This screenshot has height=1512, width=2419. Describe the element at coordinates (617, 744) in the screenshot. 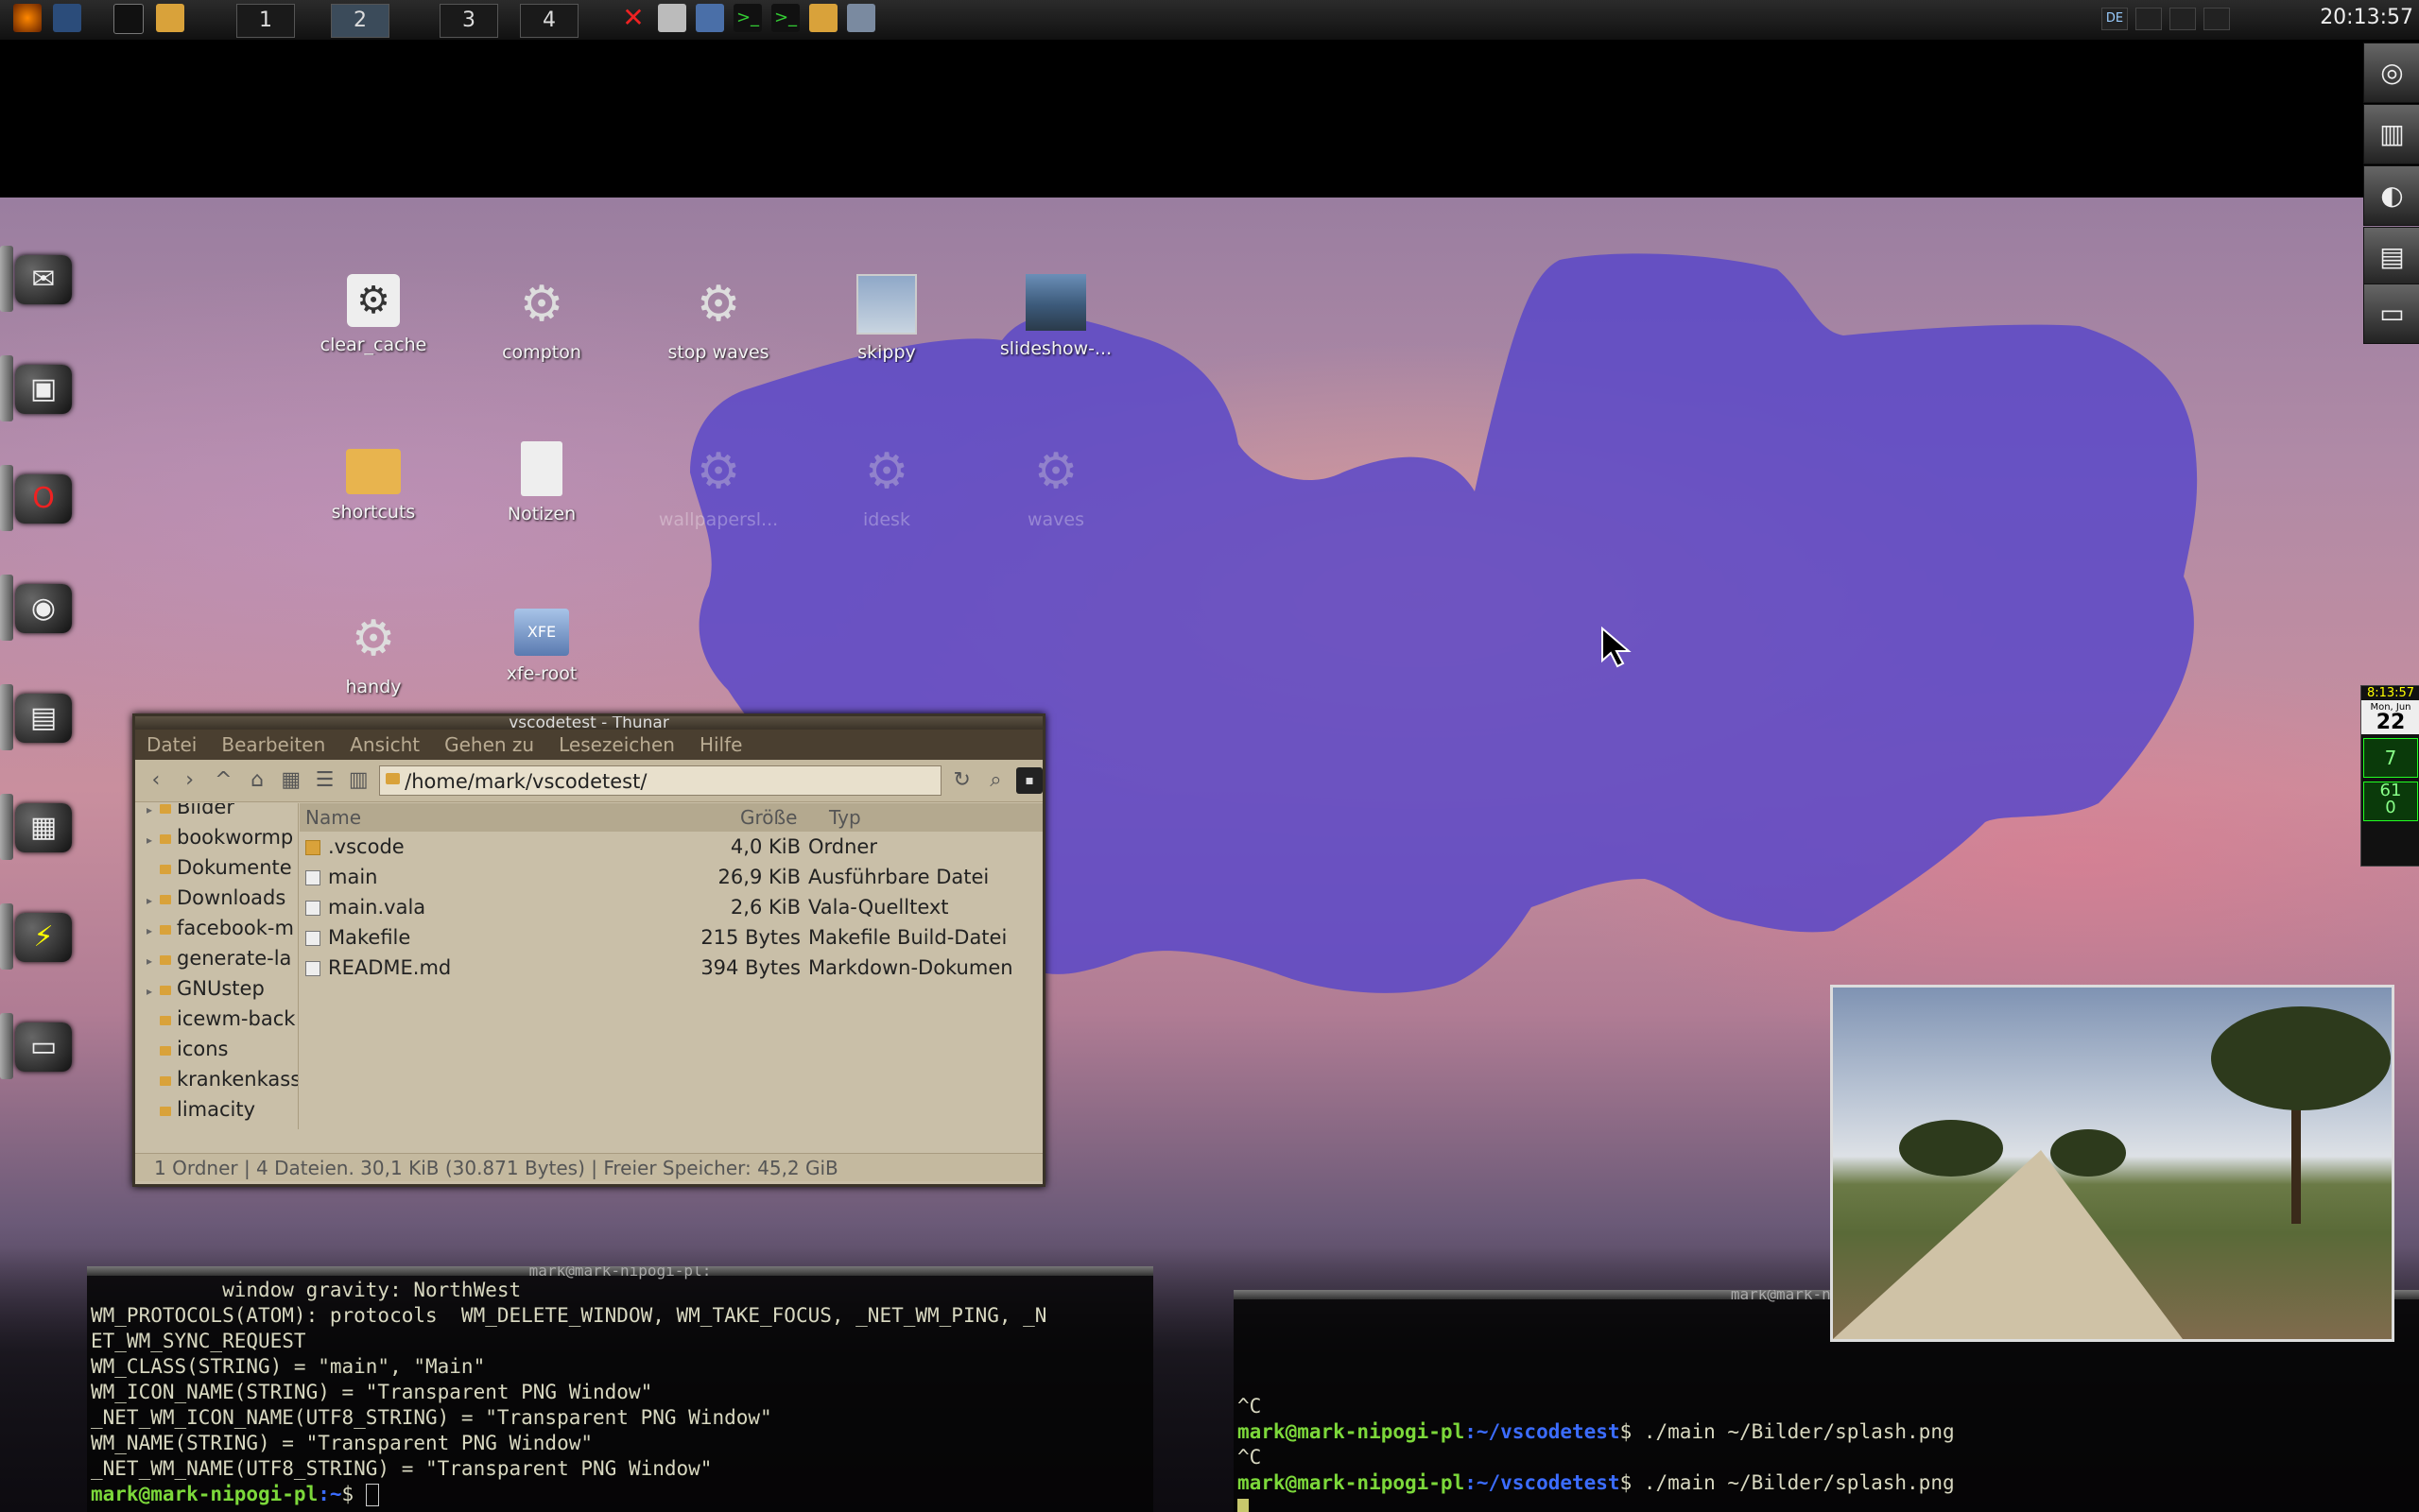

I see `menu-lesezeichen: Lesezeichen` at that location.